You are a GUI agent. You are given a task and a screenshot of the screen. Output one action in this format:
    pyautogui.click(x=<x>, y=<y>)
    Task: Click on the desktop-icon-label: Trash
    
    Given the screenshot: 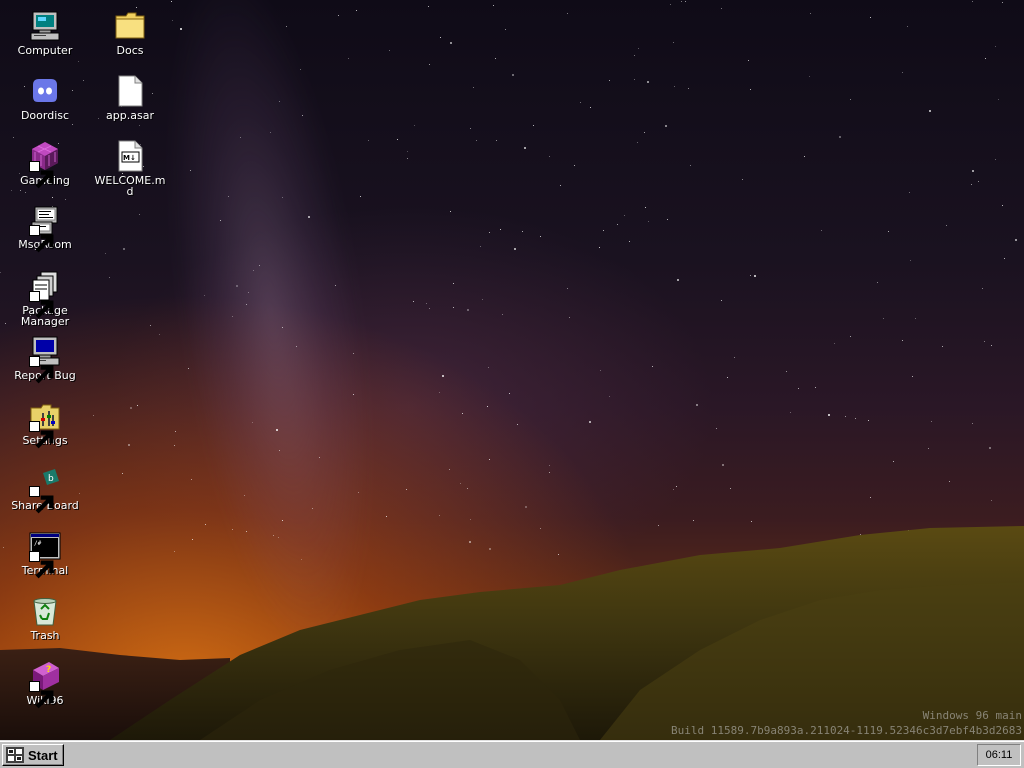 What is the action you would take?
    pyautogui.click(x=45, y=635)
    